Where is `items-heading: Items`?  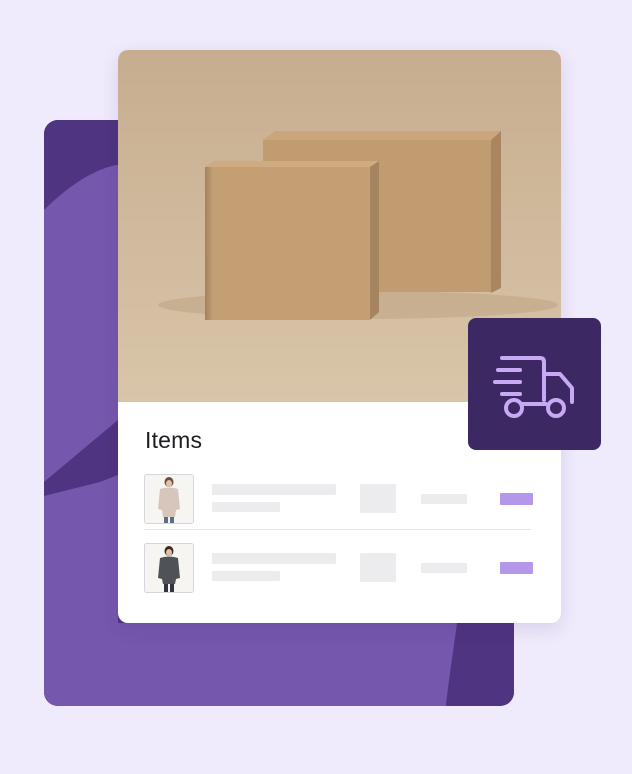
items-heading: Items is located at coordinates (174, 440).